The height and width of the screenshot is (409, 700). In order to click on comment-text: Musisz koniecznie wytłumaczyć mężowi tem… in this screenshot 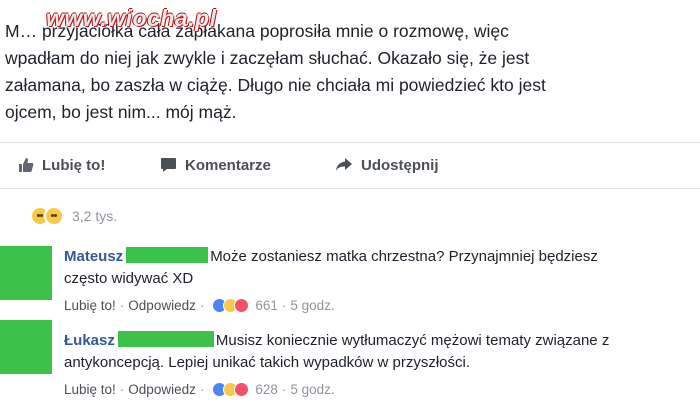, I will do `click(412, 340)`.